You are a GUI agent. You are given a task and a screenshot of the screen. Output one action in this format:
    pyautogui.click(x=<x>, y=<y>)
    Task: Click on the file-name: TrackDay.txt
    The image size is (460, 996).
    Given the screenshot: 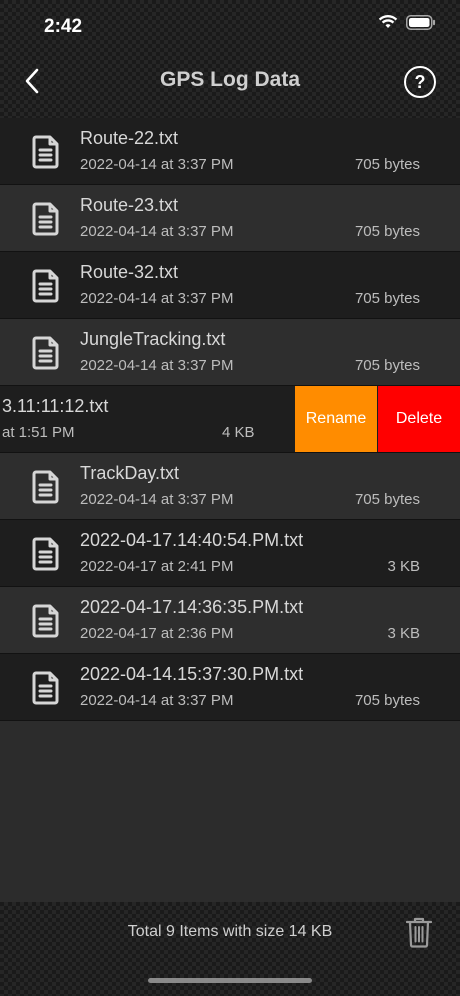 What is the action you would take?
    pyautogui.click(x=130, y=473)
    